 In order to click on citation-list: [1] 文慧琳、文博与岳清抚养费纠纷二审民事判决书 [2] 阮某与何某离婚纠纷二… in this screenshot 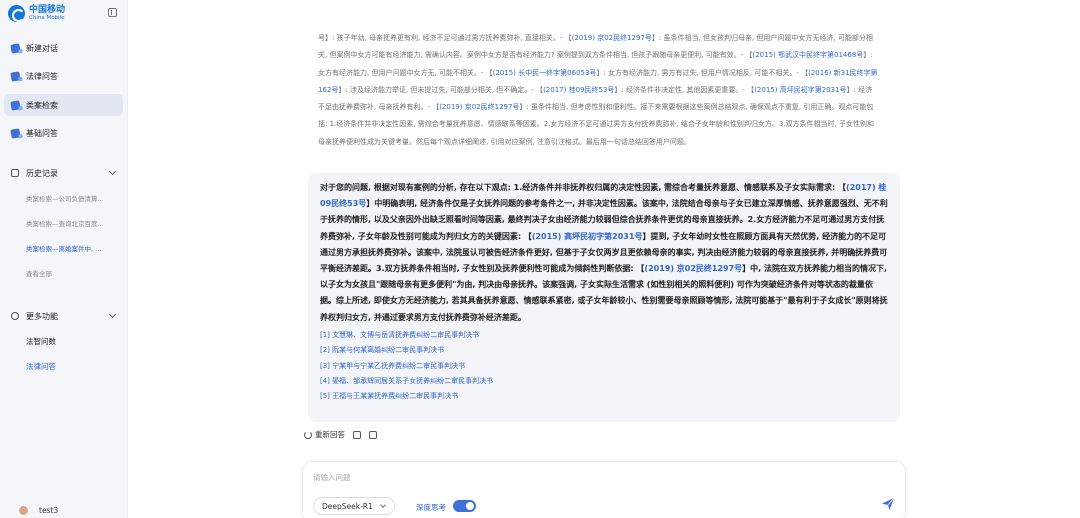, I will do `click(604, 366)`.